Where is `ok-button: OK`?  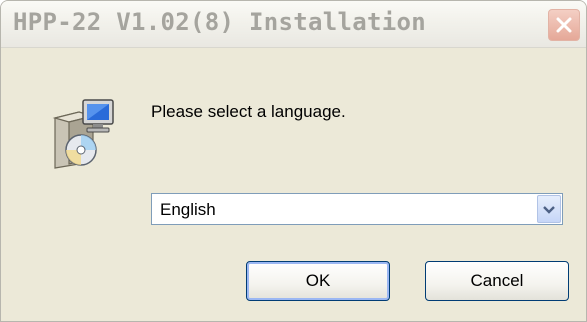 ok-button: OK is located at coordinates (318, 281).